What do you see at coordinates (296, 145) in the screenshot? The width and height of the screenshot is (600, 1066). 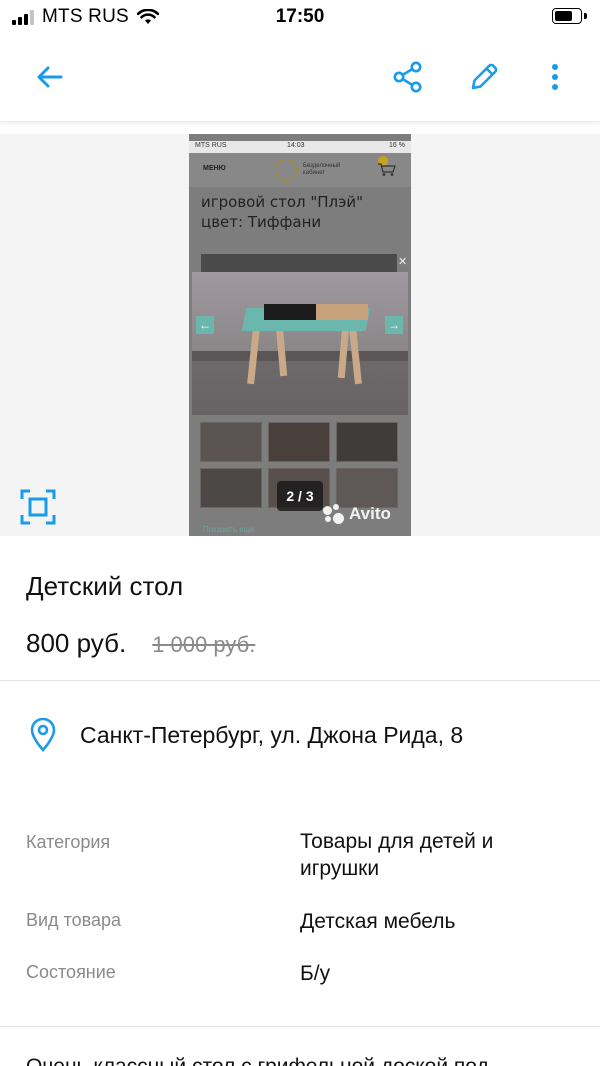 I see `photo-time: 14:03` at bounding box center [296, 145].